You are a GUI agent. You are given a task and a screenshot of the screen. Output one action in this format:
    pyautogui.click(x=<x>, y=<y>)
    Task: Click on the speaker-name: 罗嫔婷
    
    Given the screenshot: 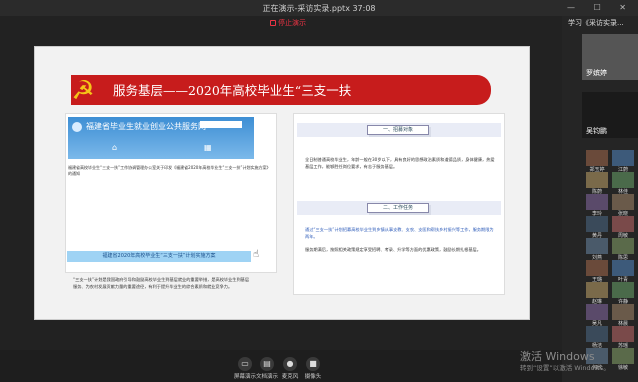 What is the action you would take?
    pyautogui.click(x=596, y=73)
    